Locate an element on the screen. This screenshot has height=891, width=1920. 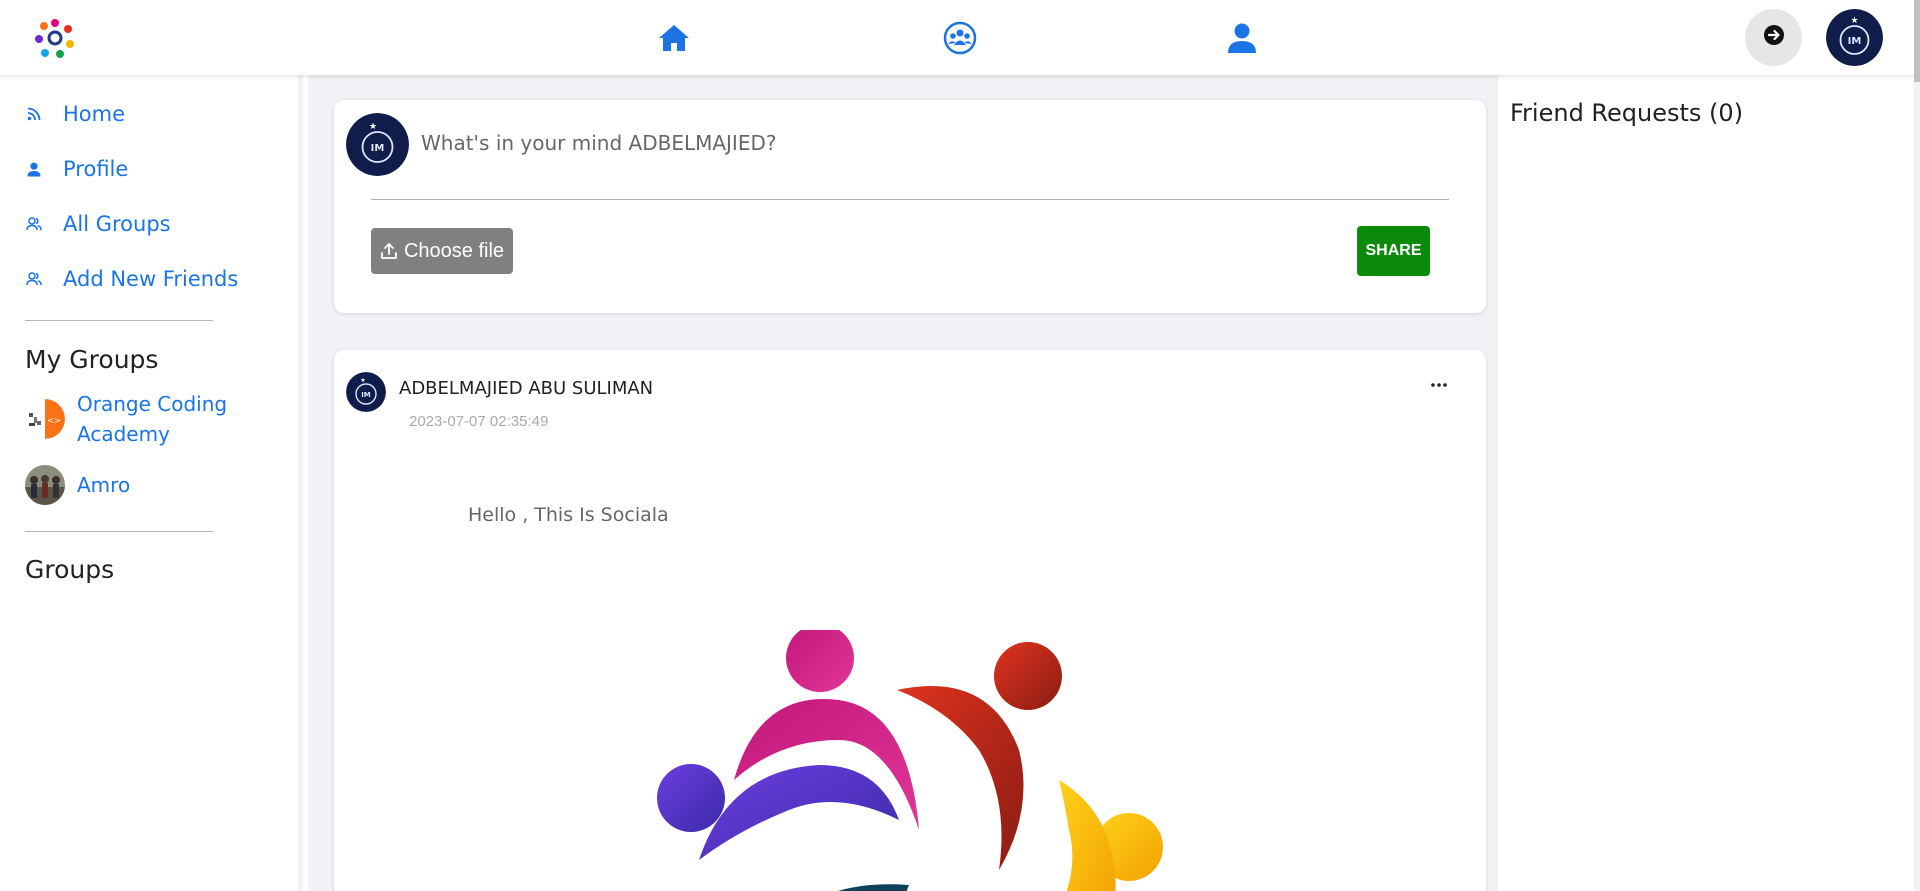
group-thumbnail is located at coordinates (45, 485).